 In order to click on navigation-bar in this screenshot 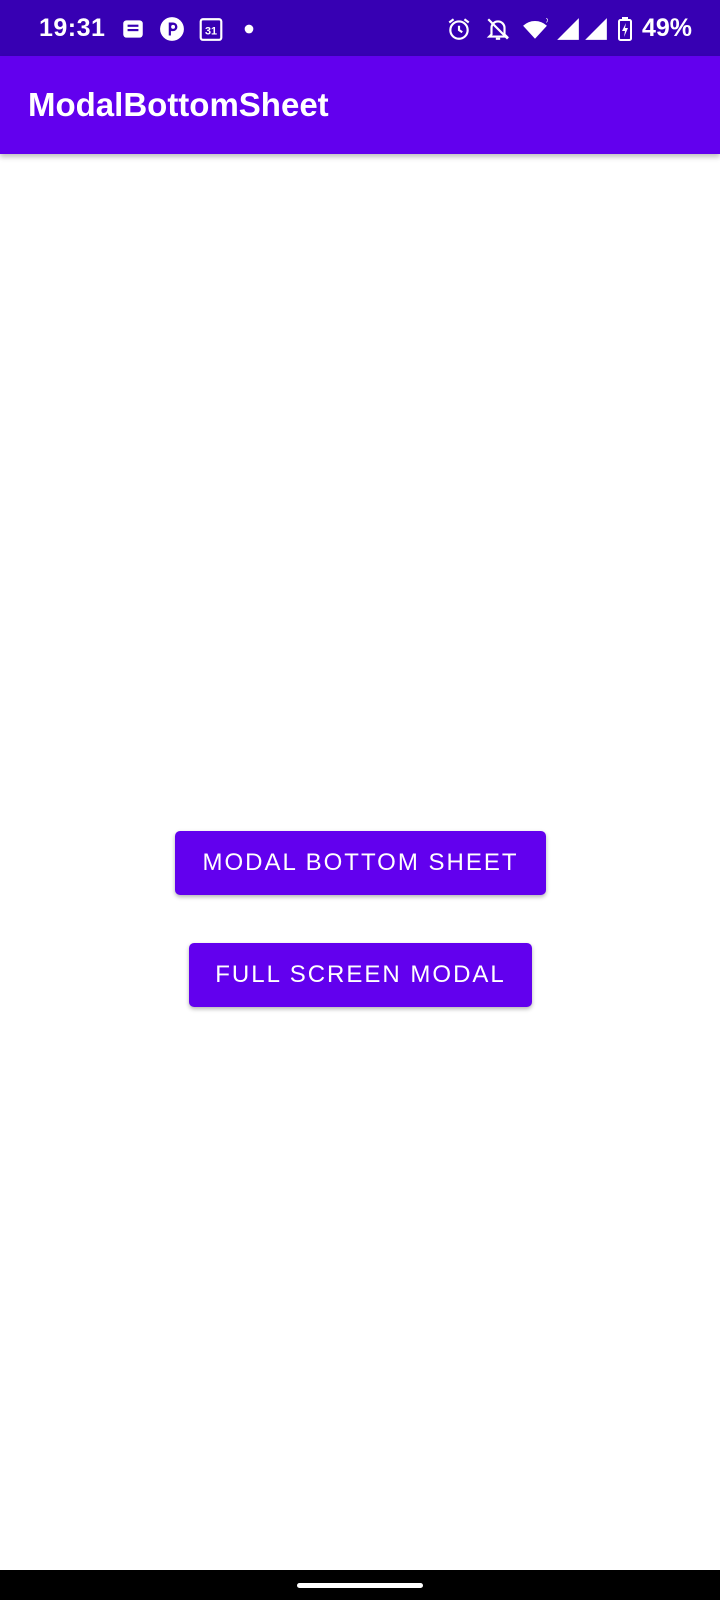, I will do `click(360, 1585)`.